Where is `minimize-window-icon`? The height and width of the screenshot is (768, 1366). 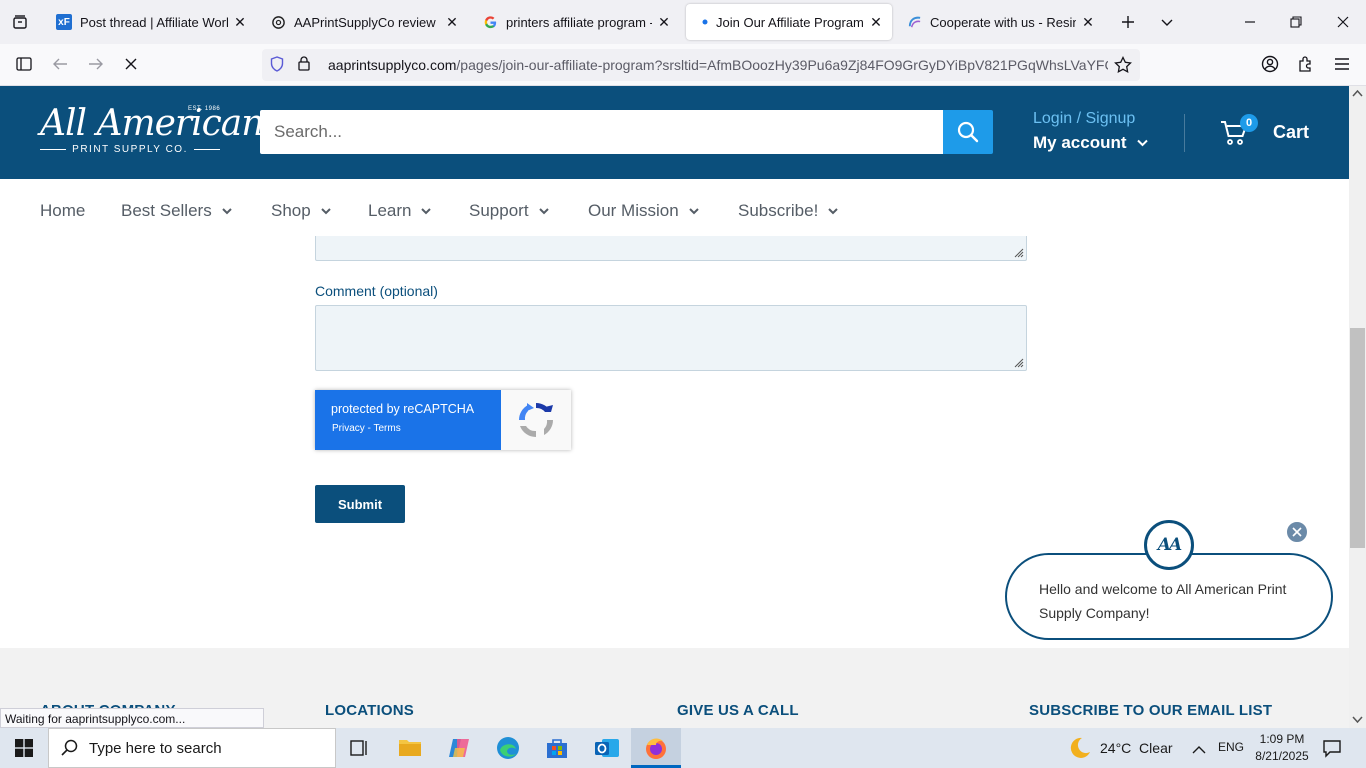 minimize-window-icon is located at coordinates (1250, 22).